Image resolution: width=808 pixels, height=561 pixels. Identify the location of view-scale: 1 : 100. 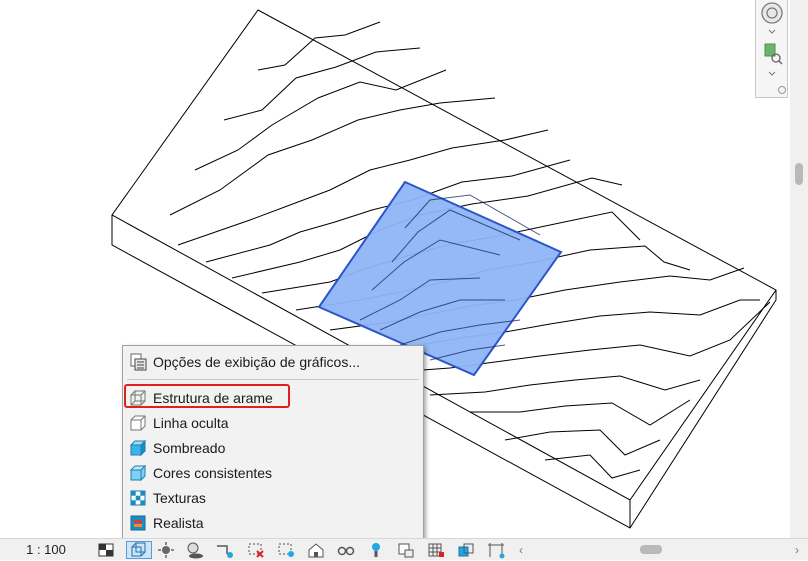
(46, 550).